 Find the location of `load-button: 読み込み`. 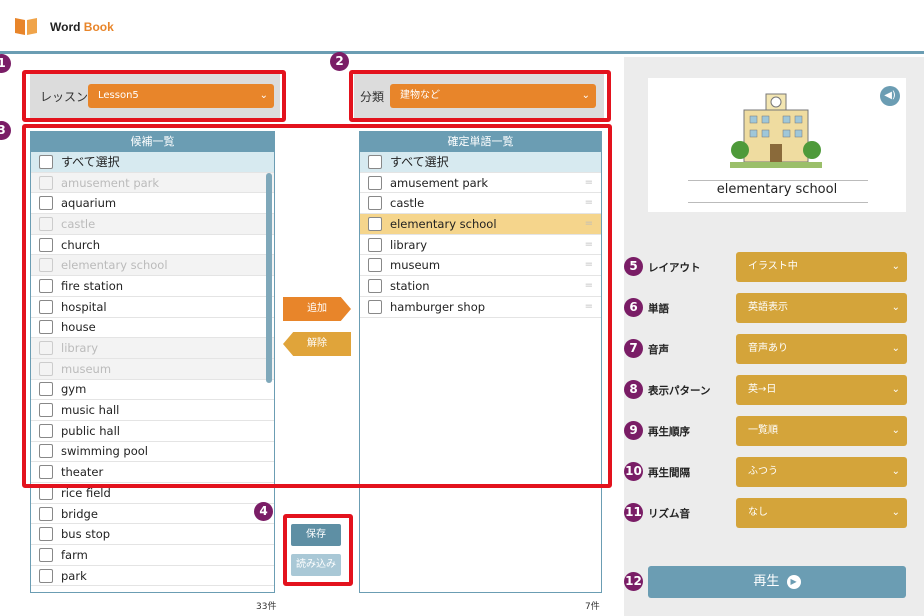

load-button: 読み込み is located at coordinates (316, 565).